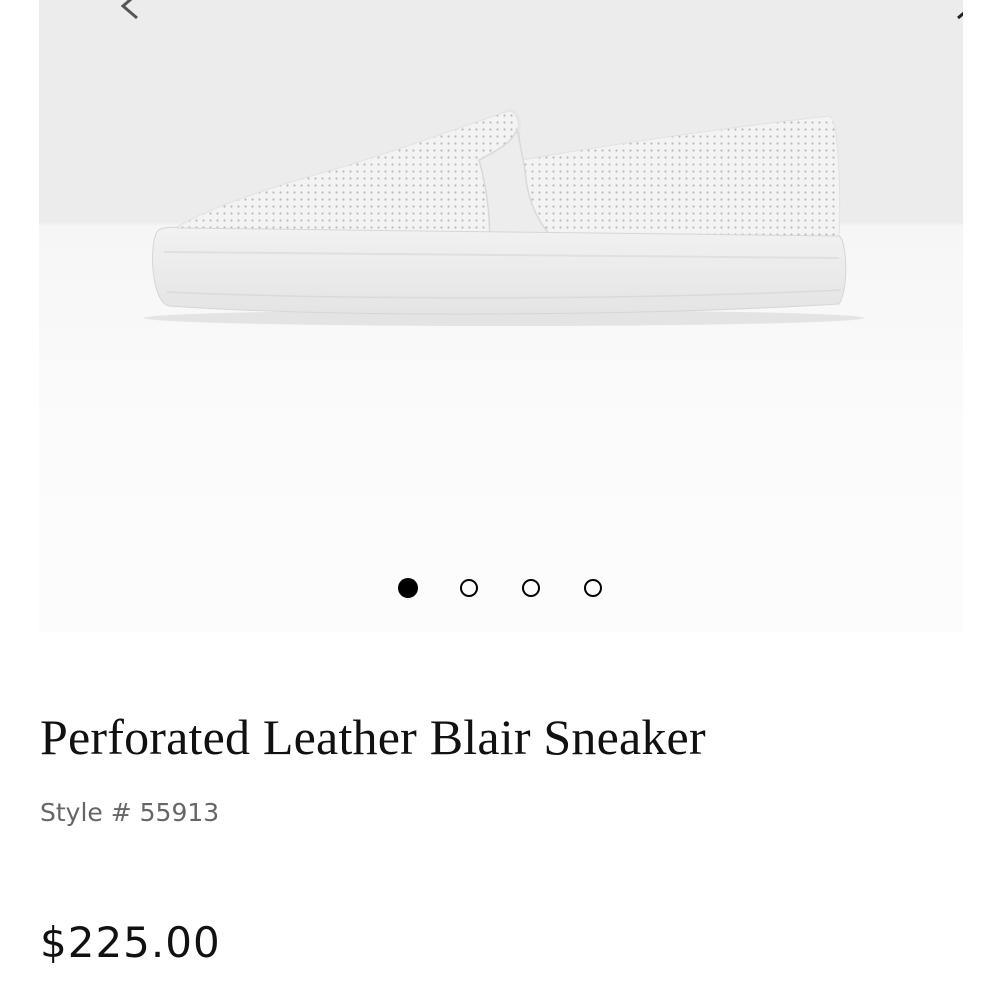  What do you see at coordinates (953, 13) in the screenshot?
I see `next-image-button` at bounding box center [953, 13].